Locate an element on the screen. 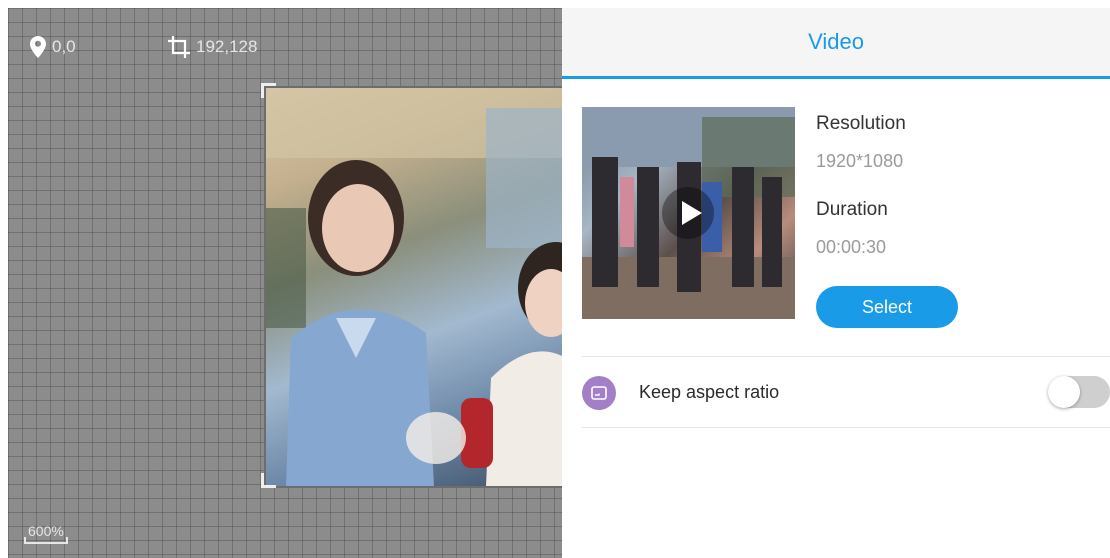  toggle-knob is located at coordinates (1064, 392).